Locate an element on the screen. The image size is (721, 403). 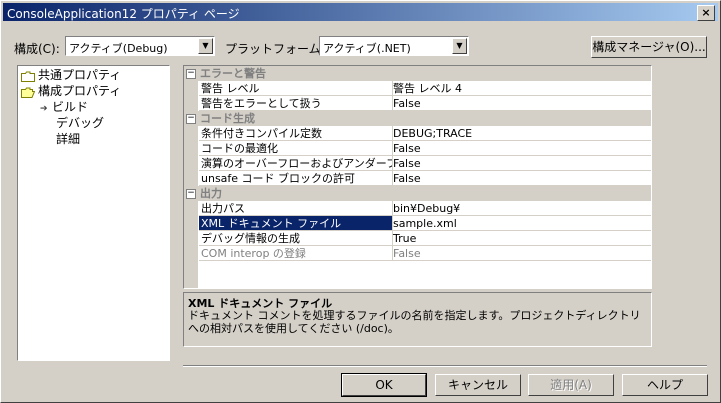
grid-row: 演算のオーバーフローおよびアンダーフロ False is located at coordinates (417, 163).